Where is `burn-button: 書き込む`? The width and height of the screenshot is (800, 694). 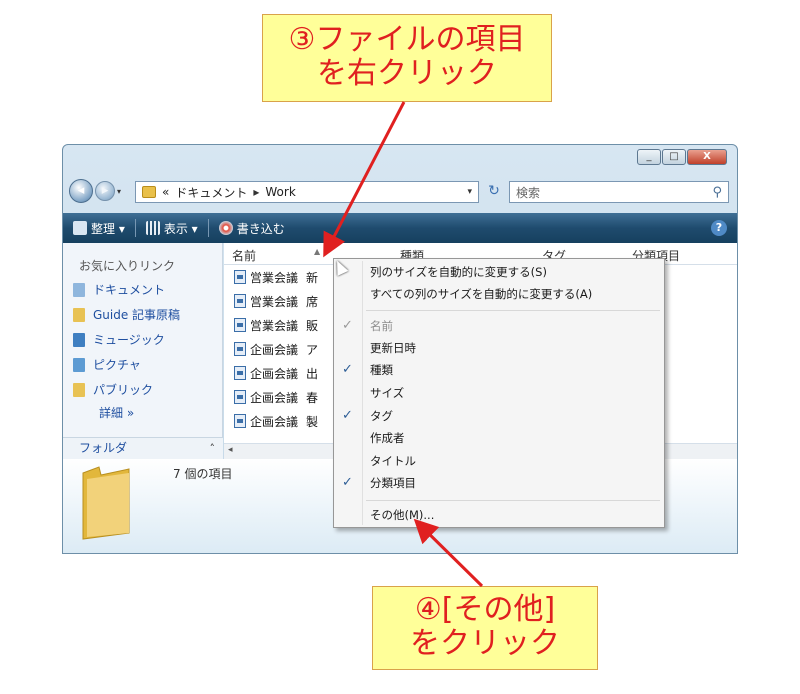 burn-button: 書き込む is located at coordinates (251, 228).